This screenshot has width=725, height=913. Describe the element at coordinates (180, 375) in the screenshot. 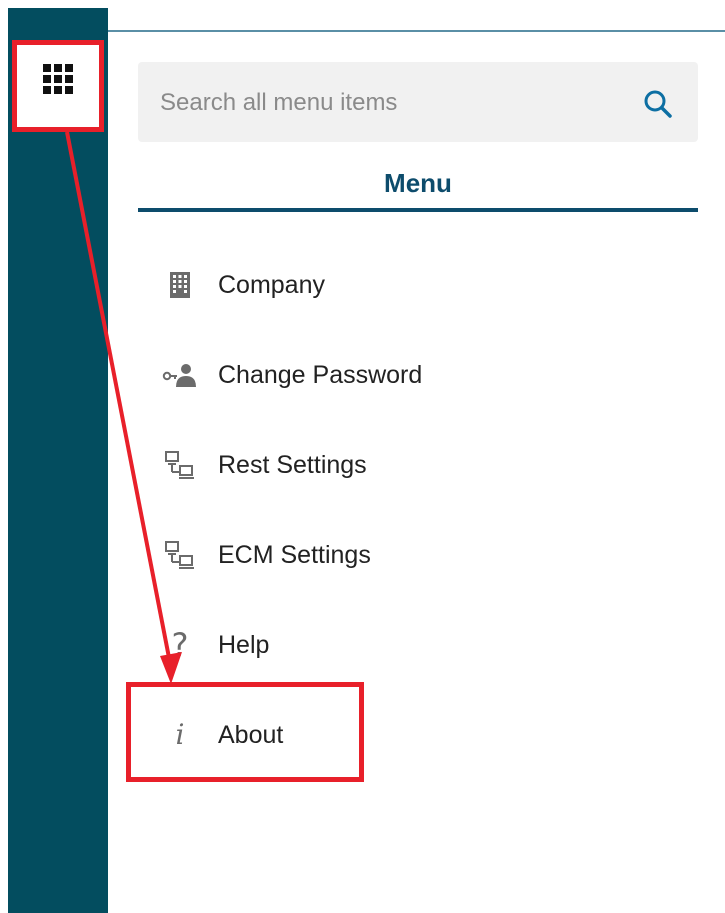

I see `user-key-icon` at that location.